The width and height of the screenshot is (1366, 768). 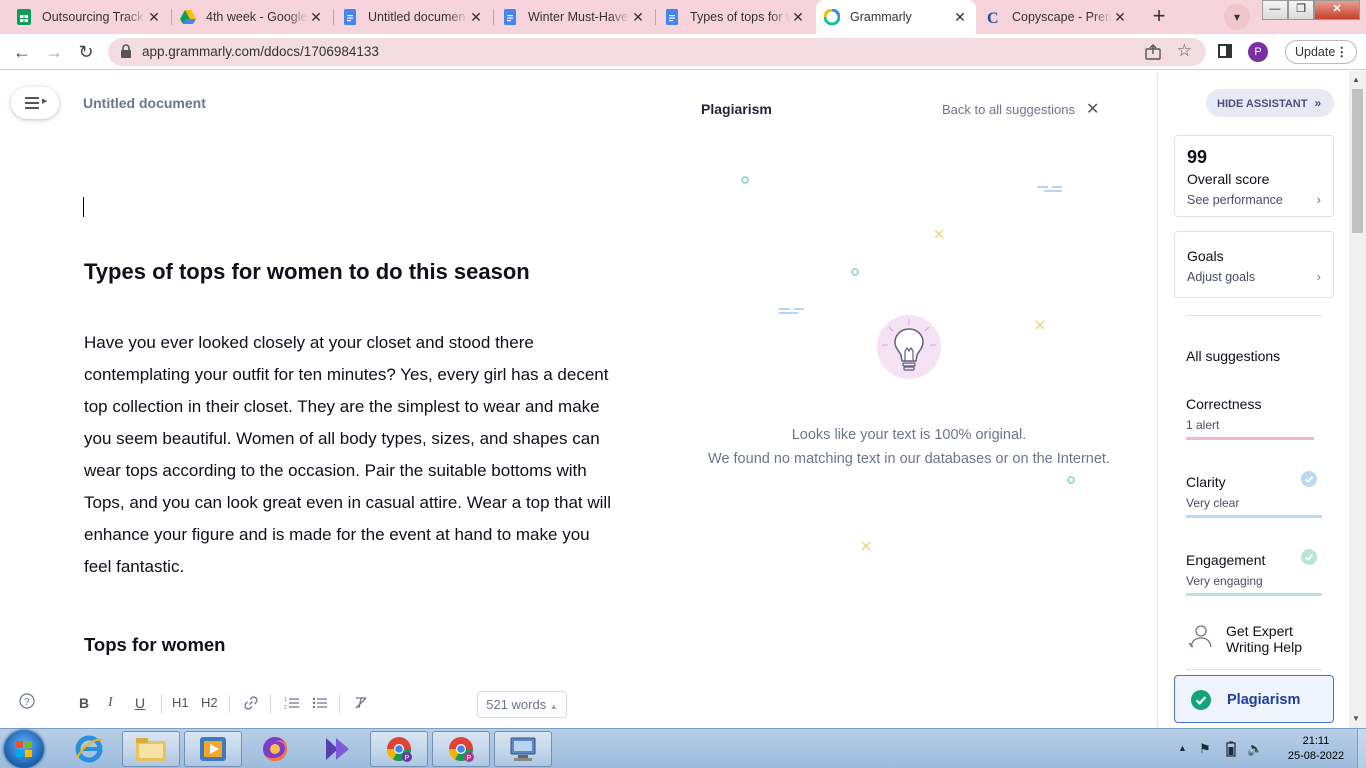 What do you see at coordinates (993, 17) in the screenshot?
I see `svg-text: C` at bounding box center [993, 17].